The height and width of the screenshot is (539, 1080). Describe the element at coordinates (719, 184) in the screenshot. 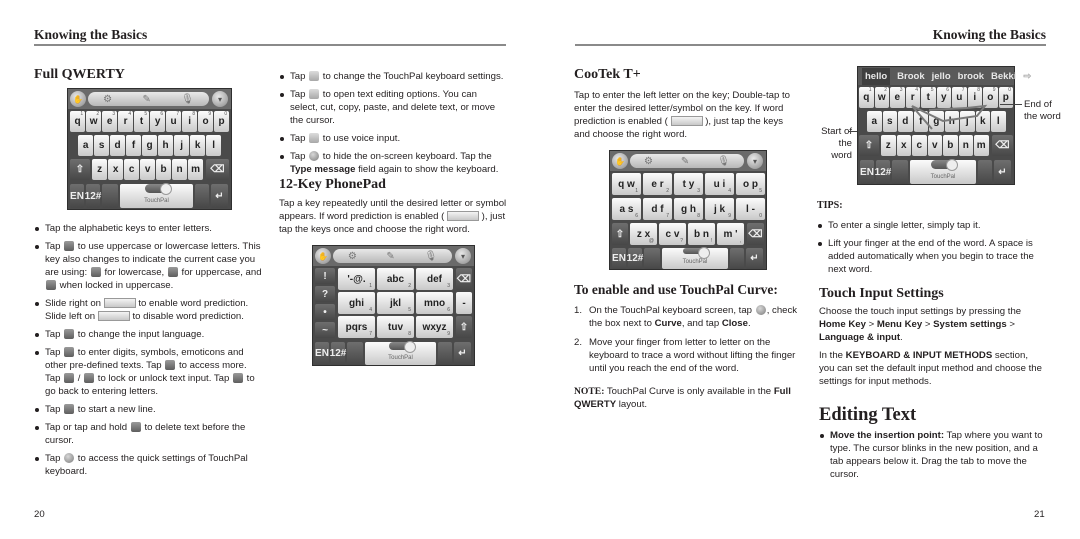

I see `key-ui: u i4` at that location.